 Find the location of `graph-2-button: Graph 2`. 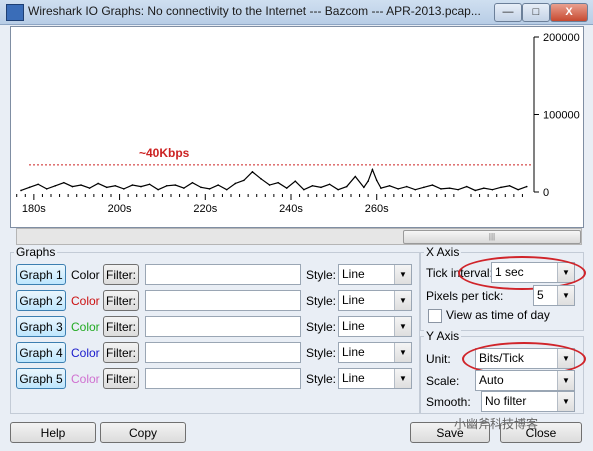

graph-2-button: Graph 2 is located at coordinates (41, 300).